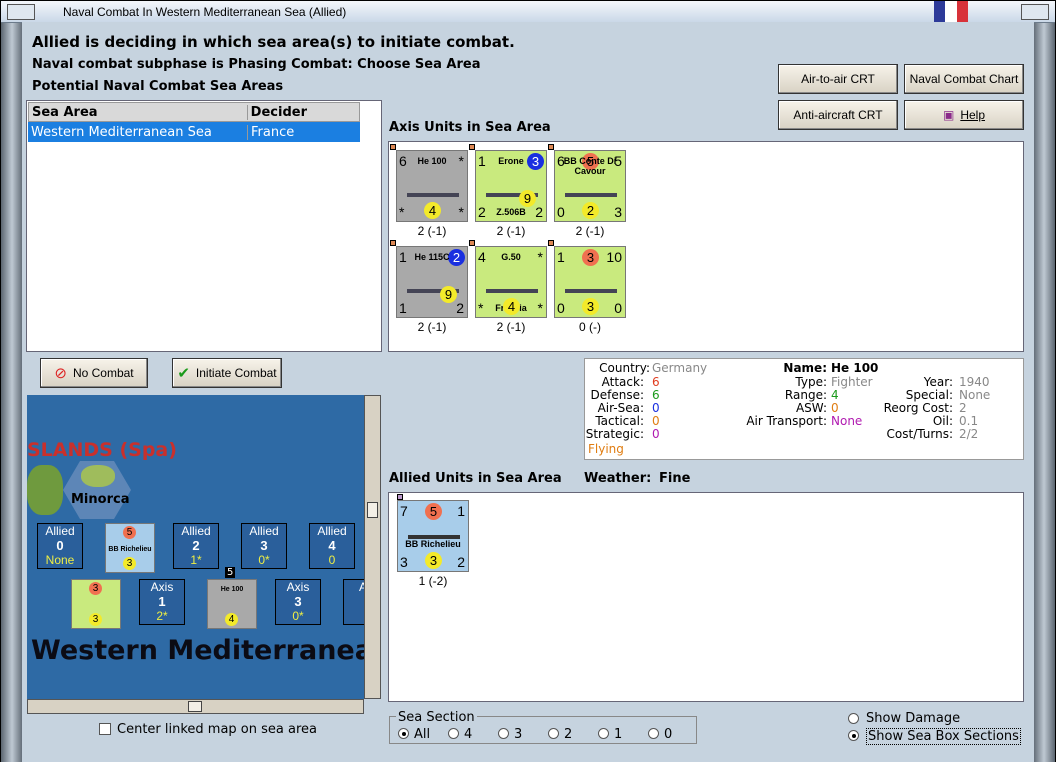  I want to click on defense-label: Defense:, so click(617, 395).